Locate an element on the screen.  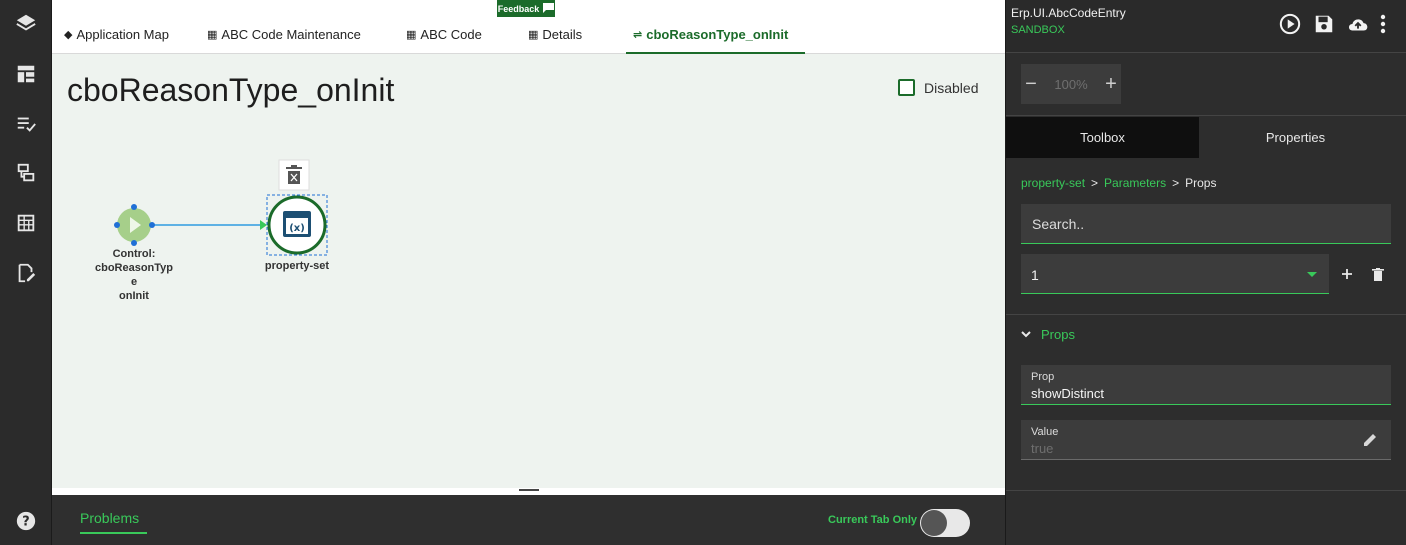
drag-handle-icon is located at coordinates (529, 490).